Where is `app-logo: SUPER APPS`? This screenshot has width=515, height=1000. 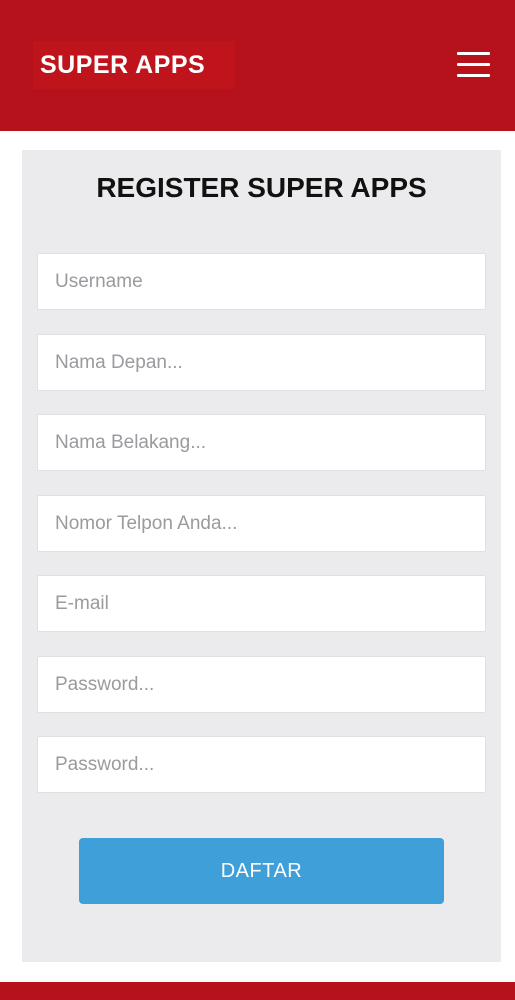
app-logo: SUPER APPS is located at coordinates (134, 65).